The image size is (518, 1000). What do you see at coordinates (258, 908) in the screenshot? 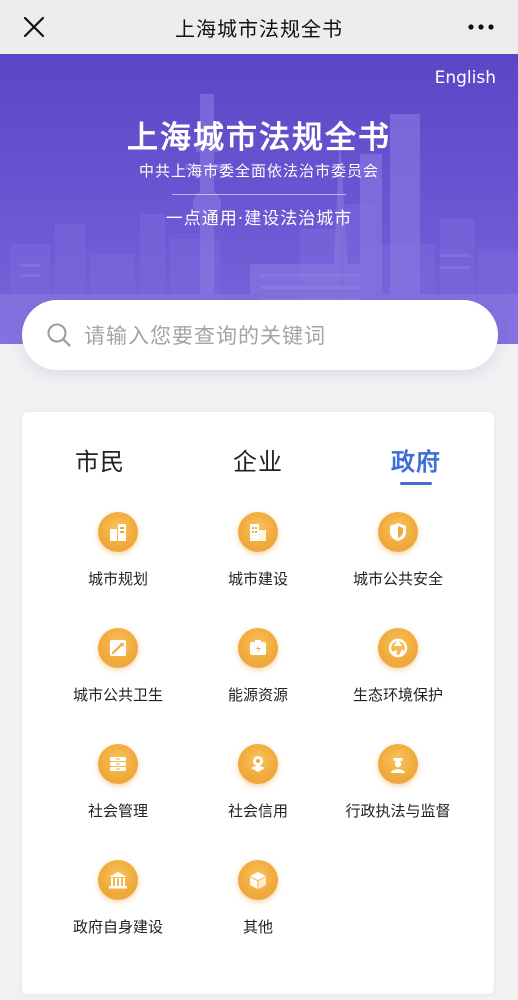
I see `category-other: 其他` at bounding box center [258, 908].